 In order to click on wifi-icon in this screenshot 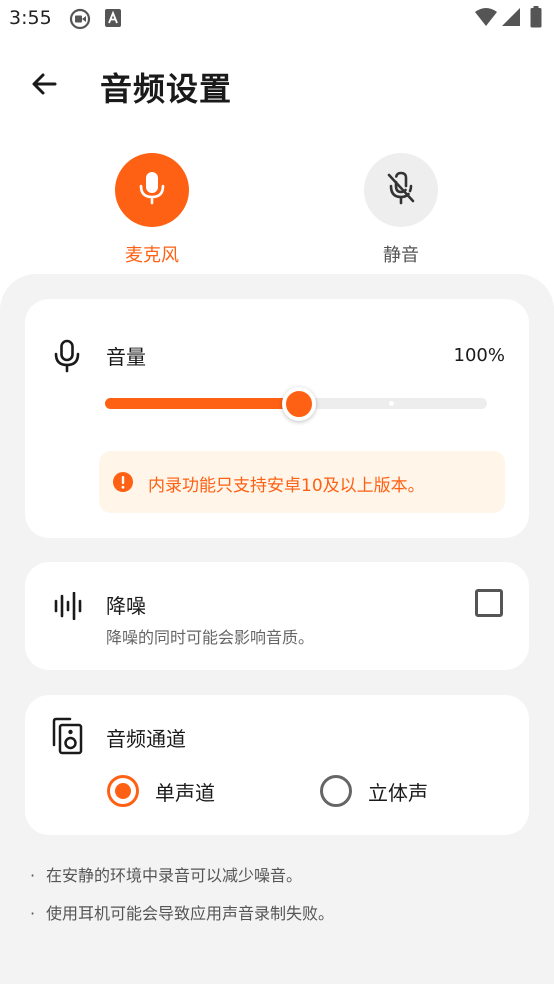, I will do `click(486, 19)`.